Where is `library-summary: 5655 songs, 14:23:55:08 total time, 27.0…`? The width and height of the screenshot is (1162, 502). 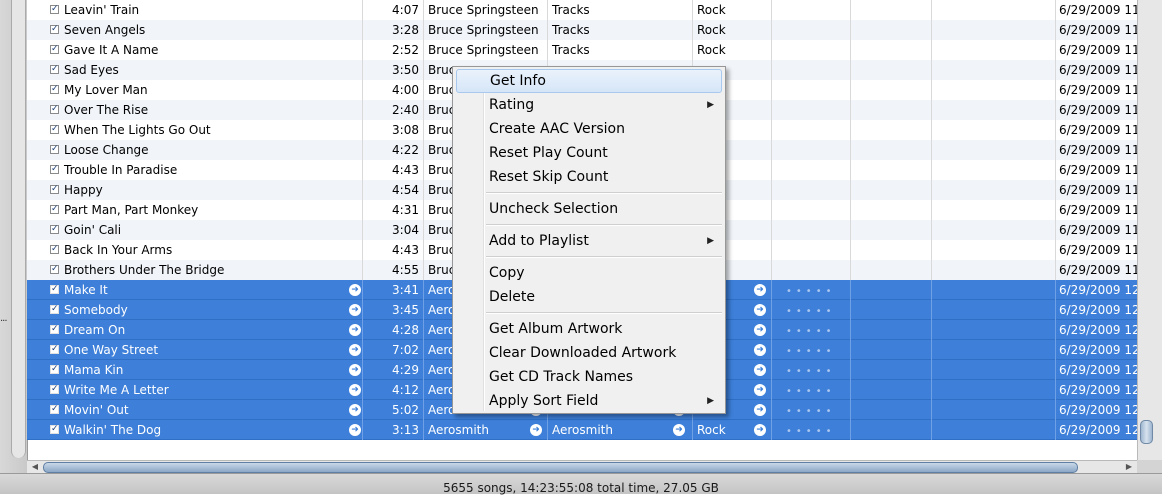 library-summary: 5655 songs, 14:23:55:08 total time, 27.0… is located at coordinates (581, 488).